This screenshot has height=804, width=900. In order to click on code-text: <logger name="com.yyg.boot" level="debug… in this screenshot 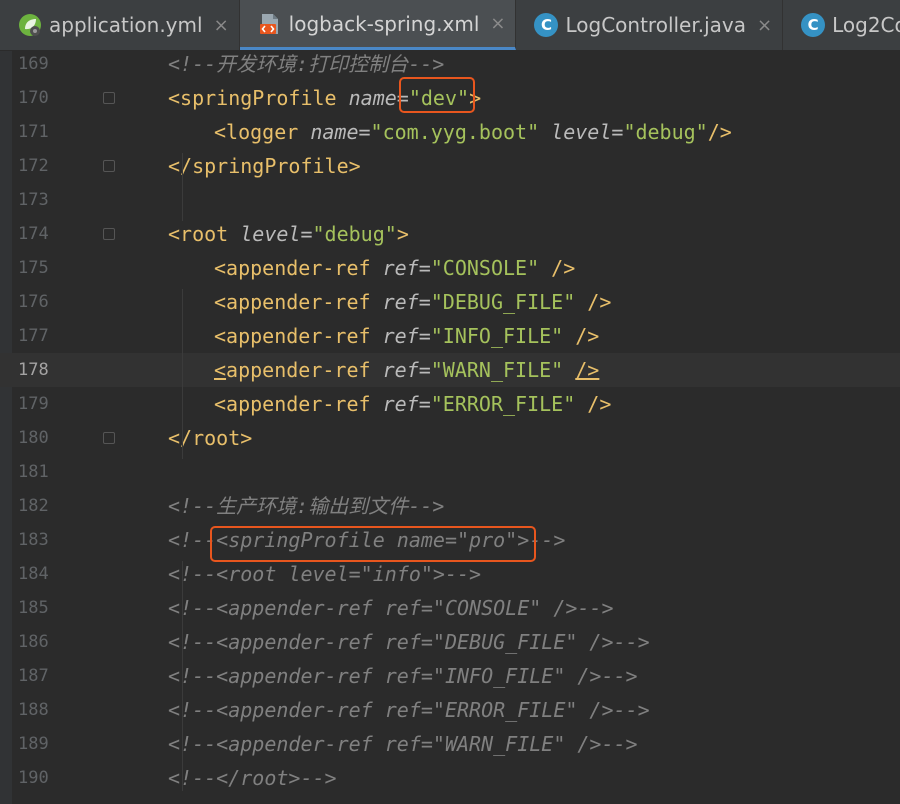, I will do `click(473, 132)`.